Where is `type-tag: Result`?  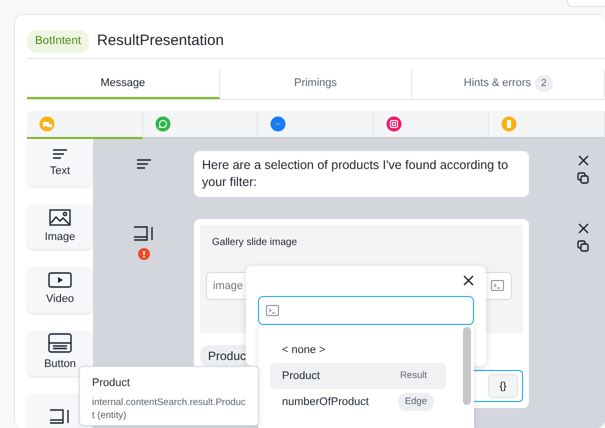 type-tag: Result is located at coordinates (413, 376).